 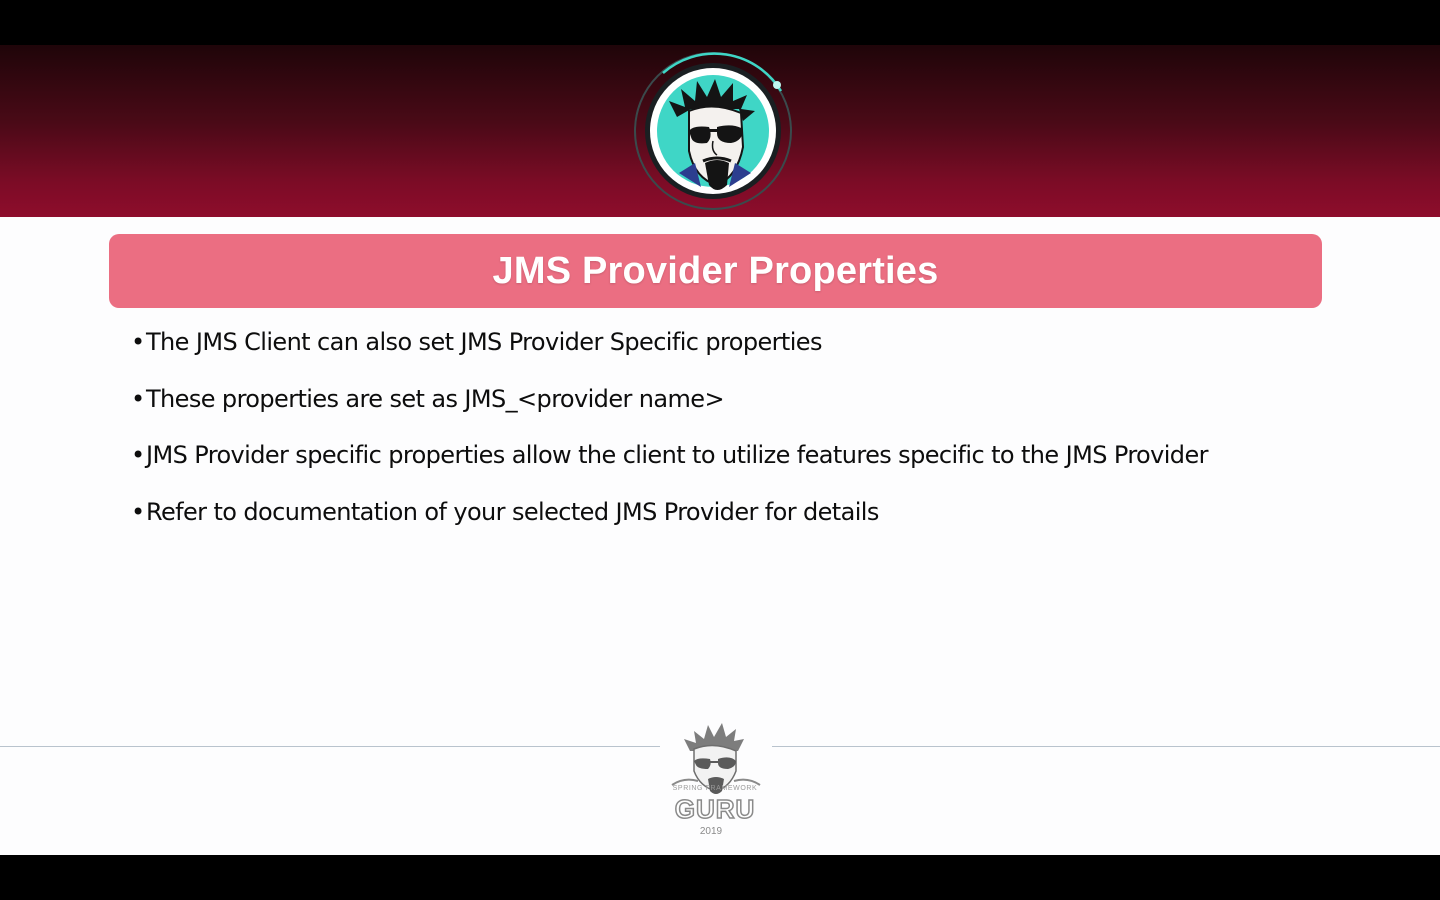 What do you see at coordinates (711, 831) in the screenshot?
I see `logo-year: 2019` at bounding box center [711, 831].